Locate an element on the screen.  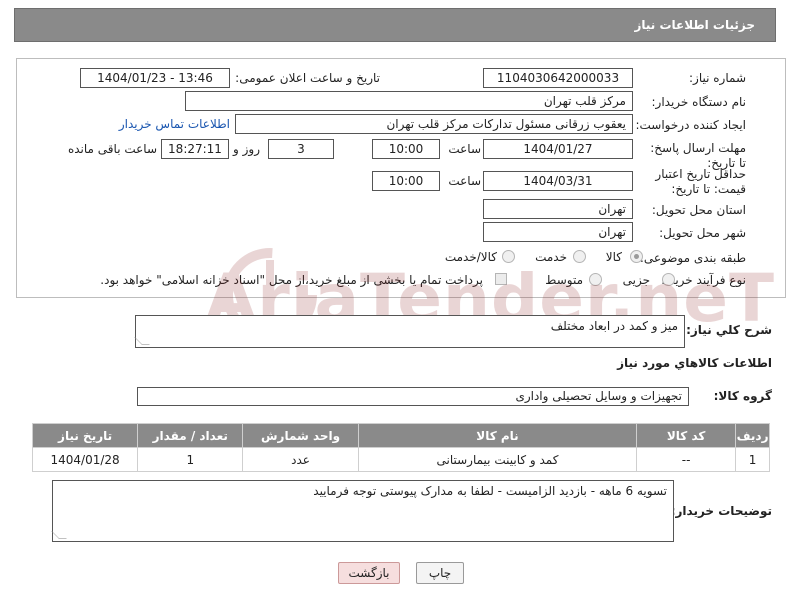
summary-textarea: میز و کمد در ابعاد مختلف is located at coordinates (409, 331).